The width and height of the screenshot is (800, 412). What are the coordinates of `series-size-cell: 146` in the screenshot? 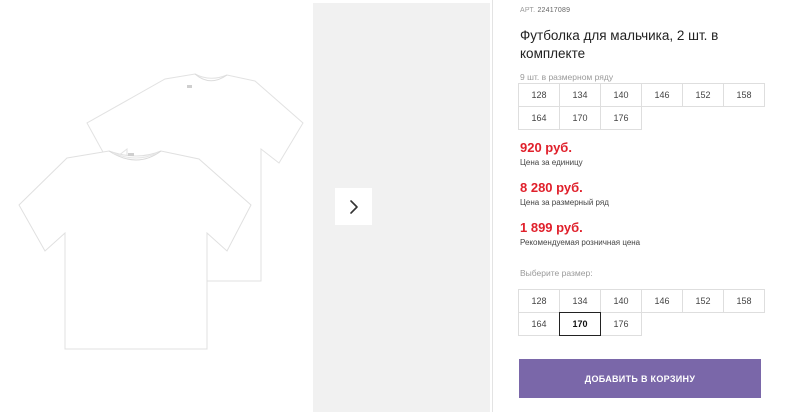 It's located at (662, 95).